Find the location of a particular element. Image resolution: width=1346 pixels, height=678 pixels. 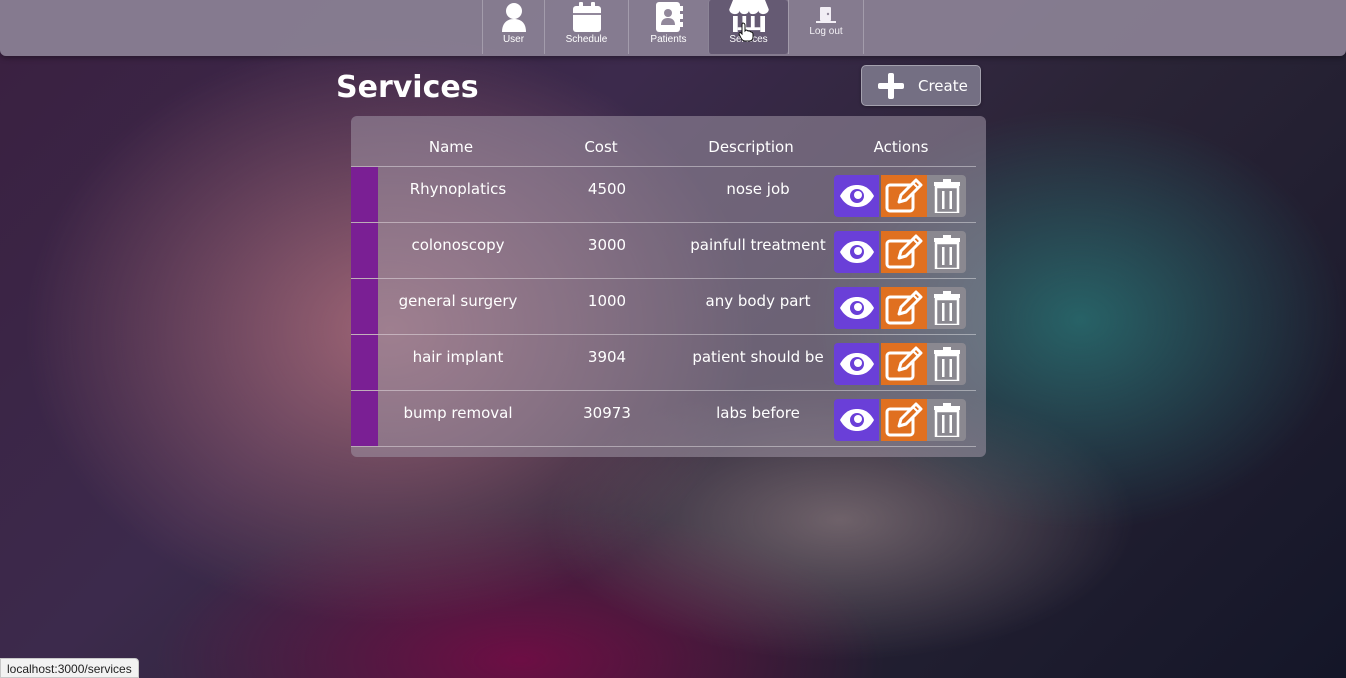

table-row: hair implant 3904 patient should be is located at coordinates (663, 363).